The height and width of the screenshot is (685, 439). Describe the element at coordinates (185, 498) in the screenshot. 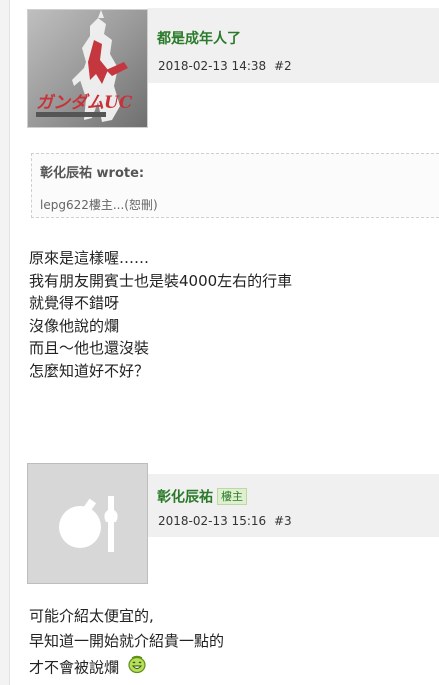

I see `post-author-name: 彰化辰祐` at that location.